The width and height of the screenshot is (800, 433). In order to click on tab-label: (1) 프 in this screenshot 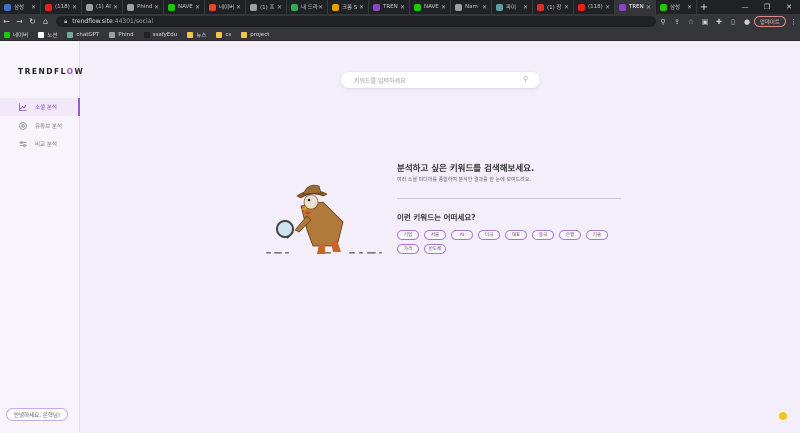, I will do `click(267, 8)`.